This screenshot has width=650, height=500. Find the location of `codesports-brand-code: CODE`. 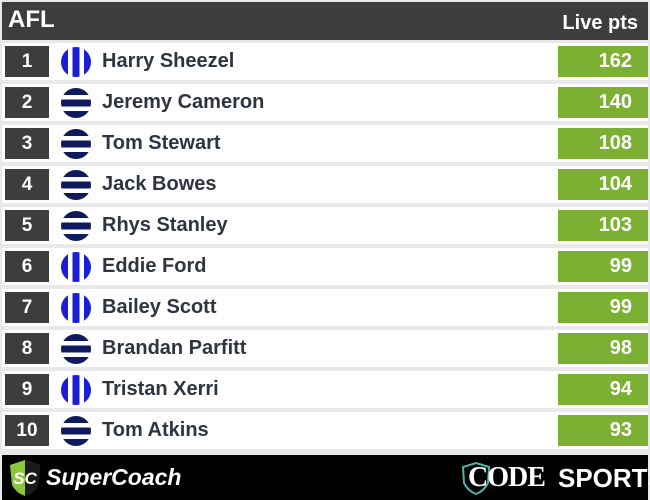

codesports-brand-code: CODE is located at coordinates (507, 477).